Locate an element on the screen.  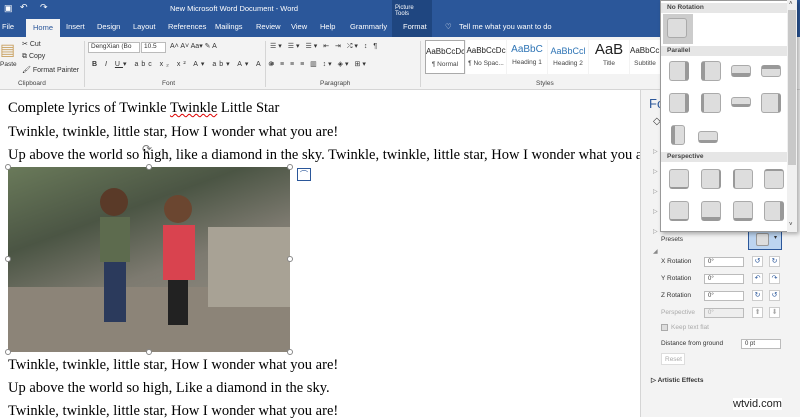
rotate-ccw-icon: ↺ is located at coordinates (774, 295).